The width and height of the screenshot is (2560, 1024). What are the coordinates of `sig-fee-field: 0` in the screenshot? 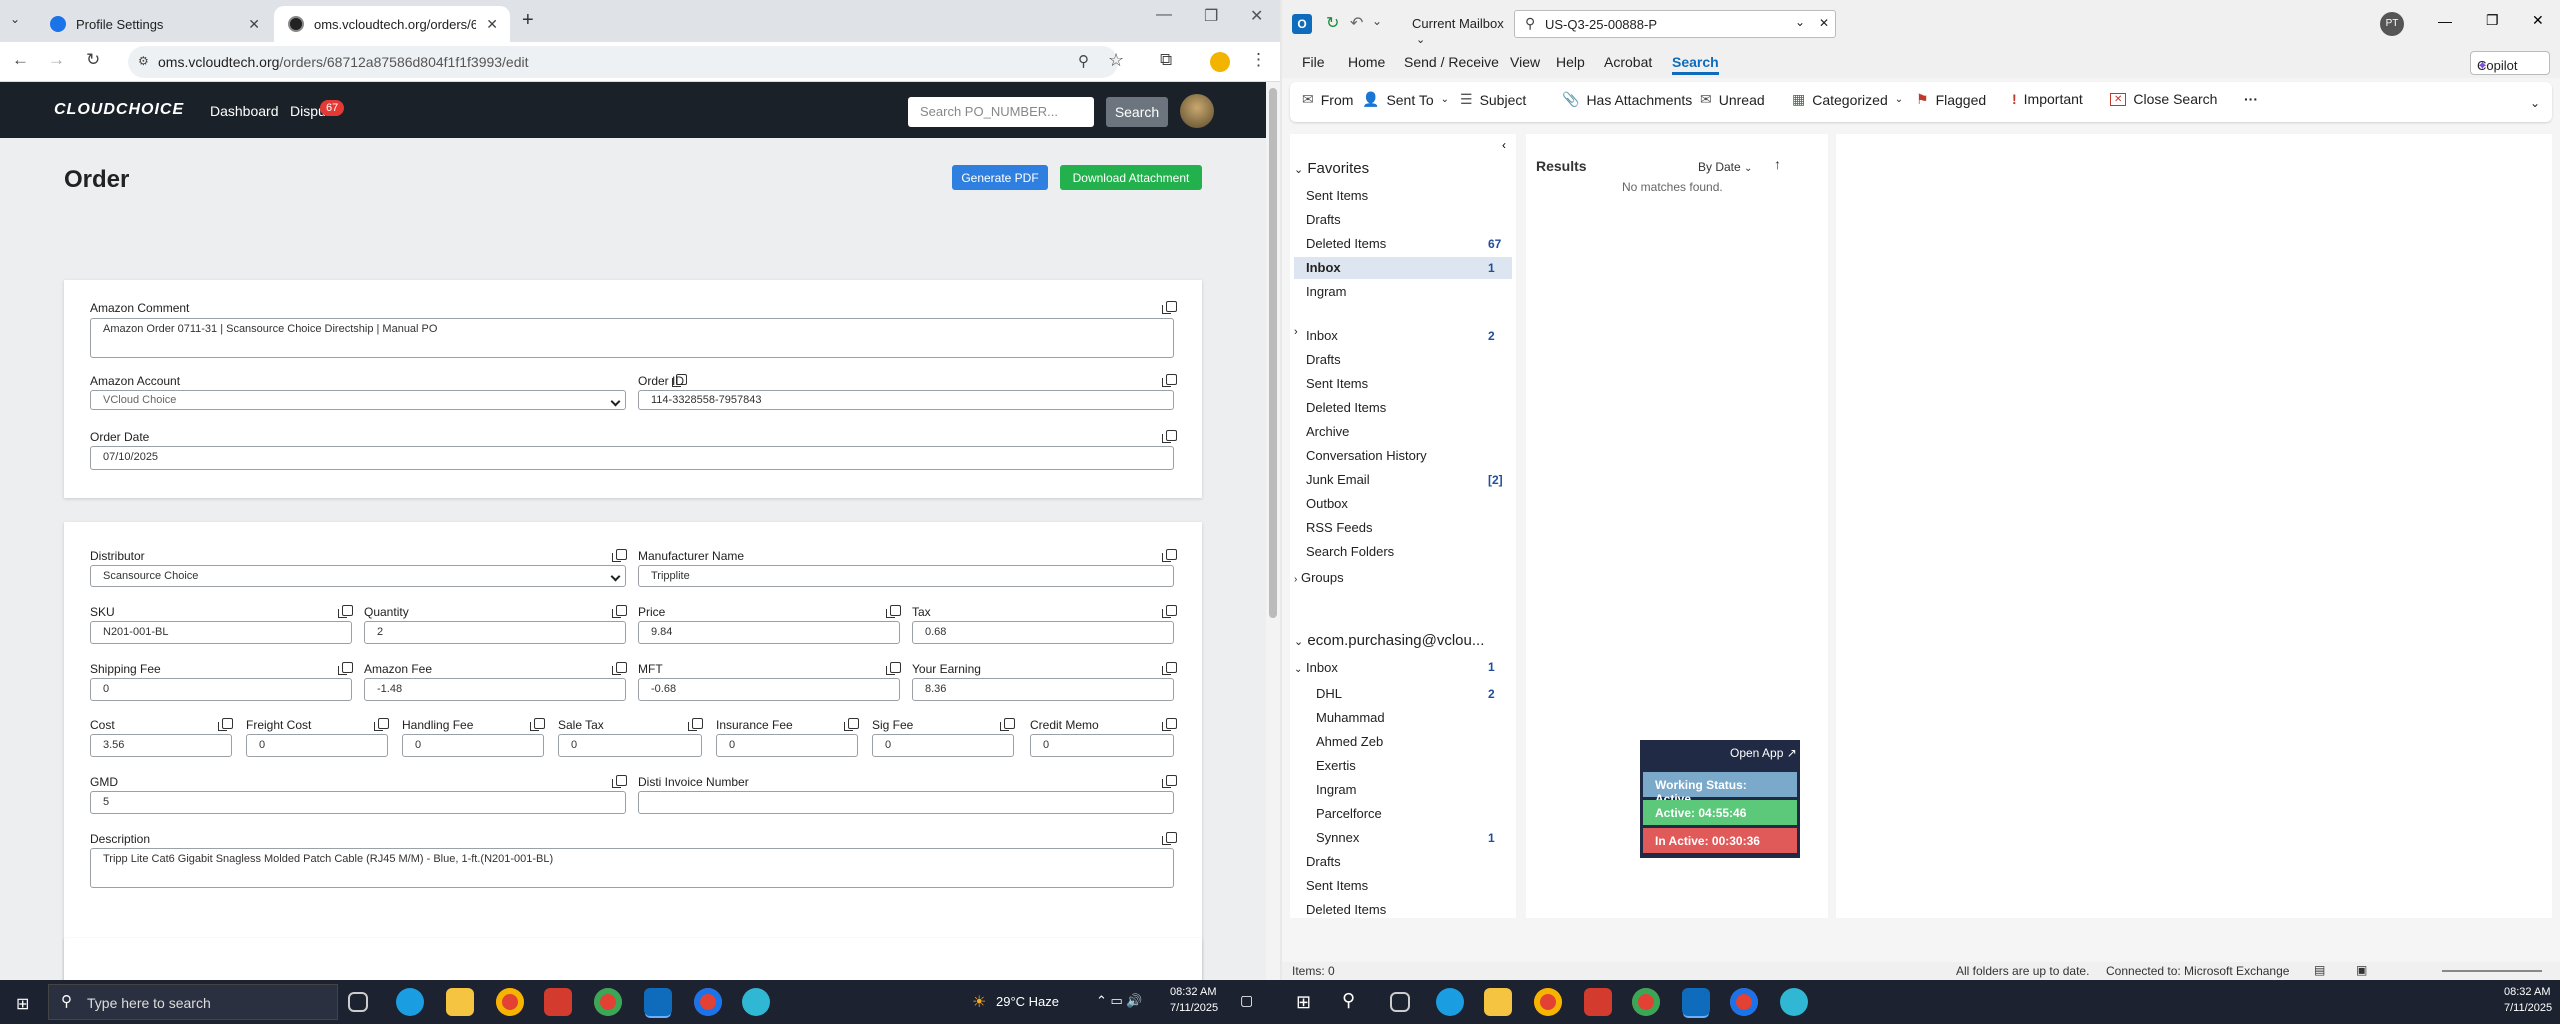 It's located at (943, 745).